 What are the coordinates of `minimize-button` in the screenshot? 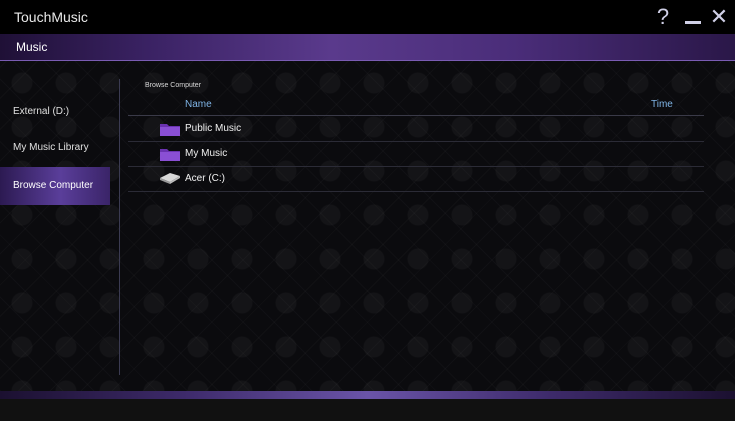 It's located at (693, 17).